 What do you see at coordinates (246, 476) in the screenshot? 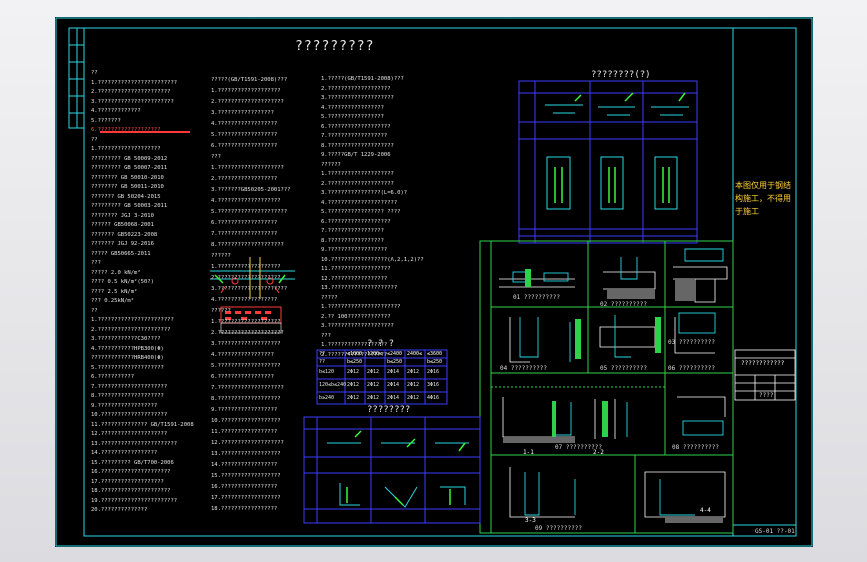
I see `note-line: 15.??????????????????` at bounding box center [246, 476].